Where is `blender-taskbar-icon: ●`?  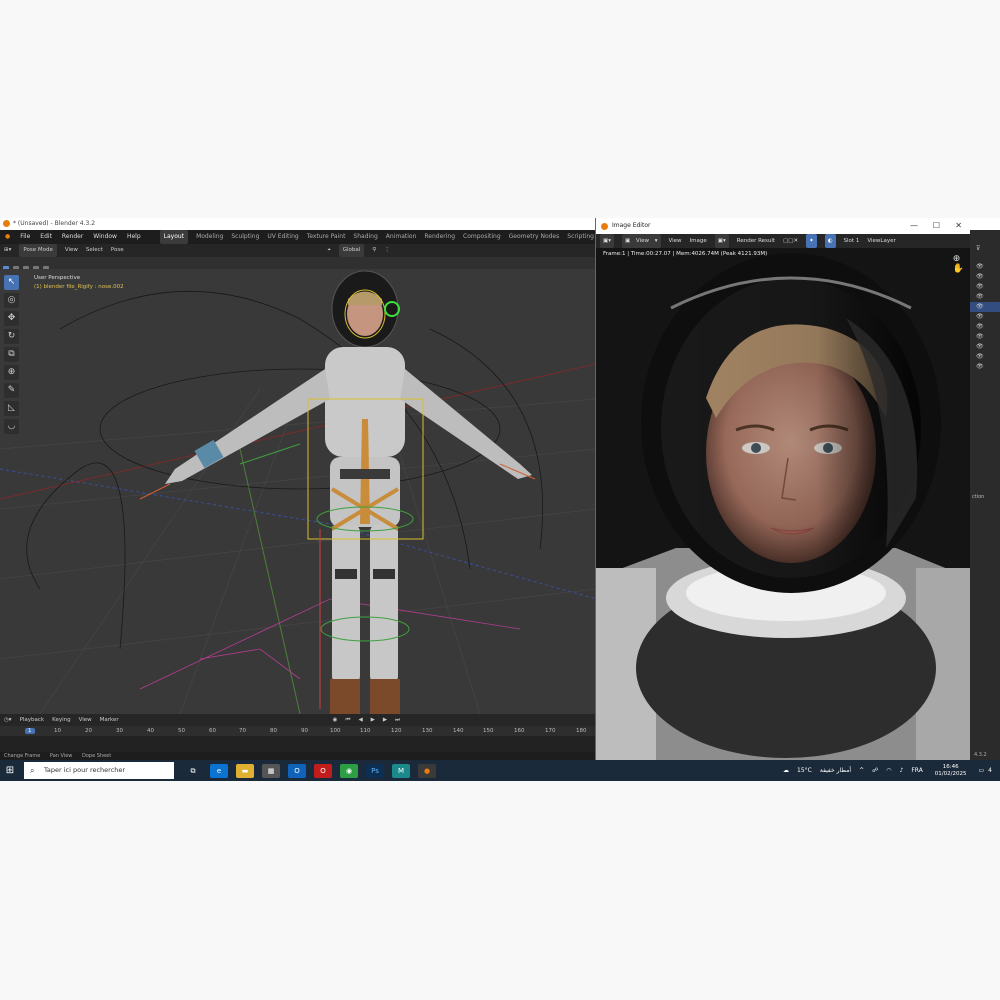
blender-taskbar-icon: ● is located at coordinates (427, 770).